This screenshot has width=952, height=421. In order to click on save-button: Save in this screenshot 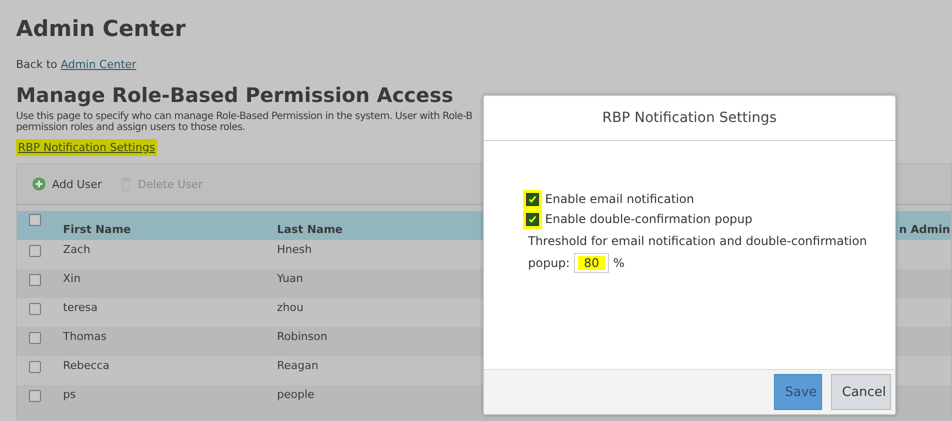, I will do `click(798, 392)`.